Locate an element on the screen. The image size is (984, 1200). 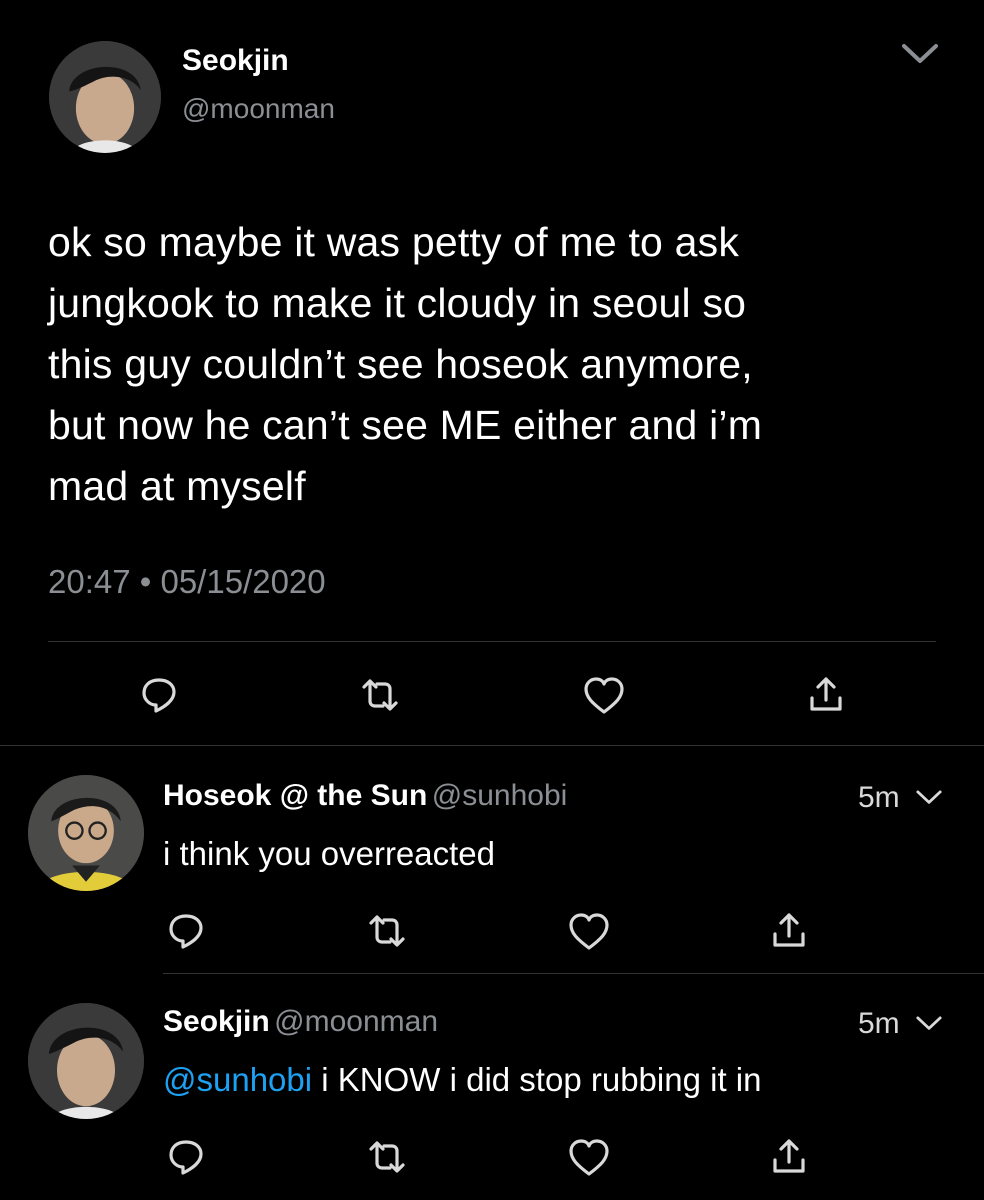
reply-text-content: i KNOW i did stop rubbing it in is located at coordinates (537, 1079).